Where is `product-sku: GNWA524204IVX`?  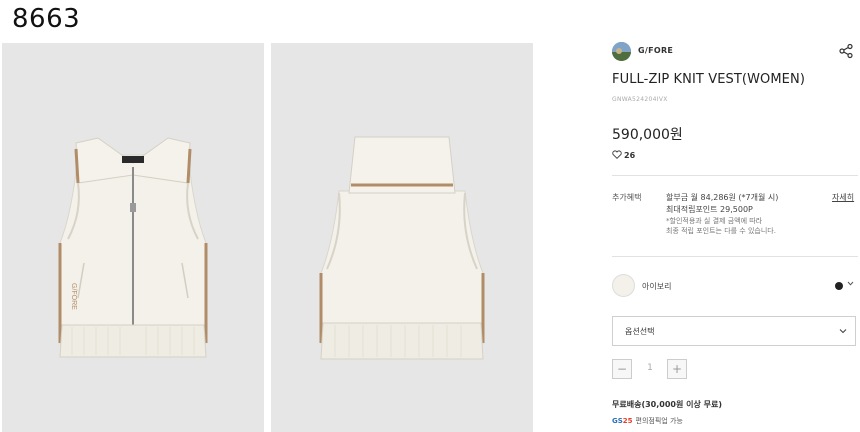 product-sku: GNWA524204IVX is located at coordinates (640, 99).